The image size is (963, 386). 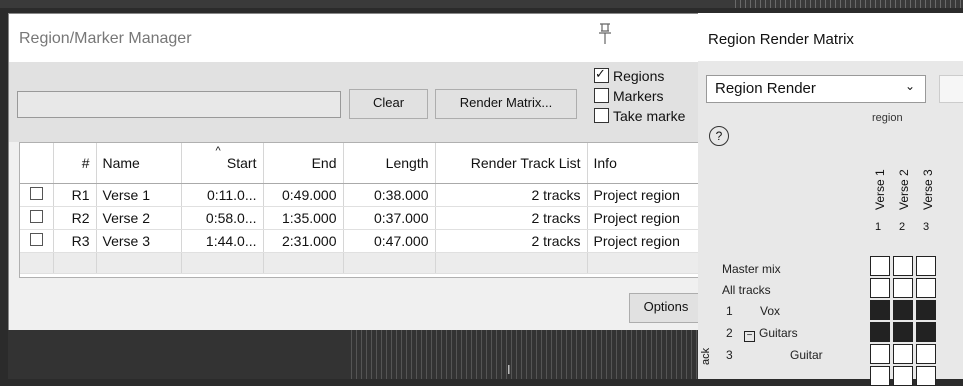 What do you see at coordinates (354, 38) in the screenshot?
I see `manager-title-bar: Region/Marker Manager` at bounding box center [354, 38].